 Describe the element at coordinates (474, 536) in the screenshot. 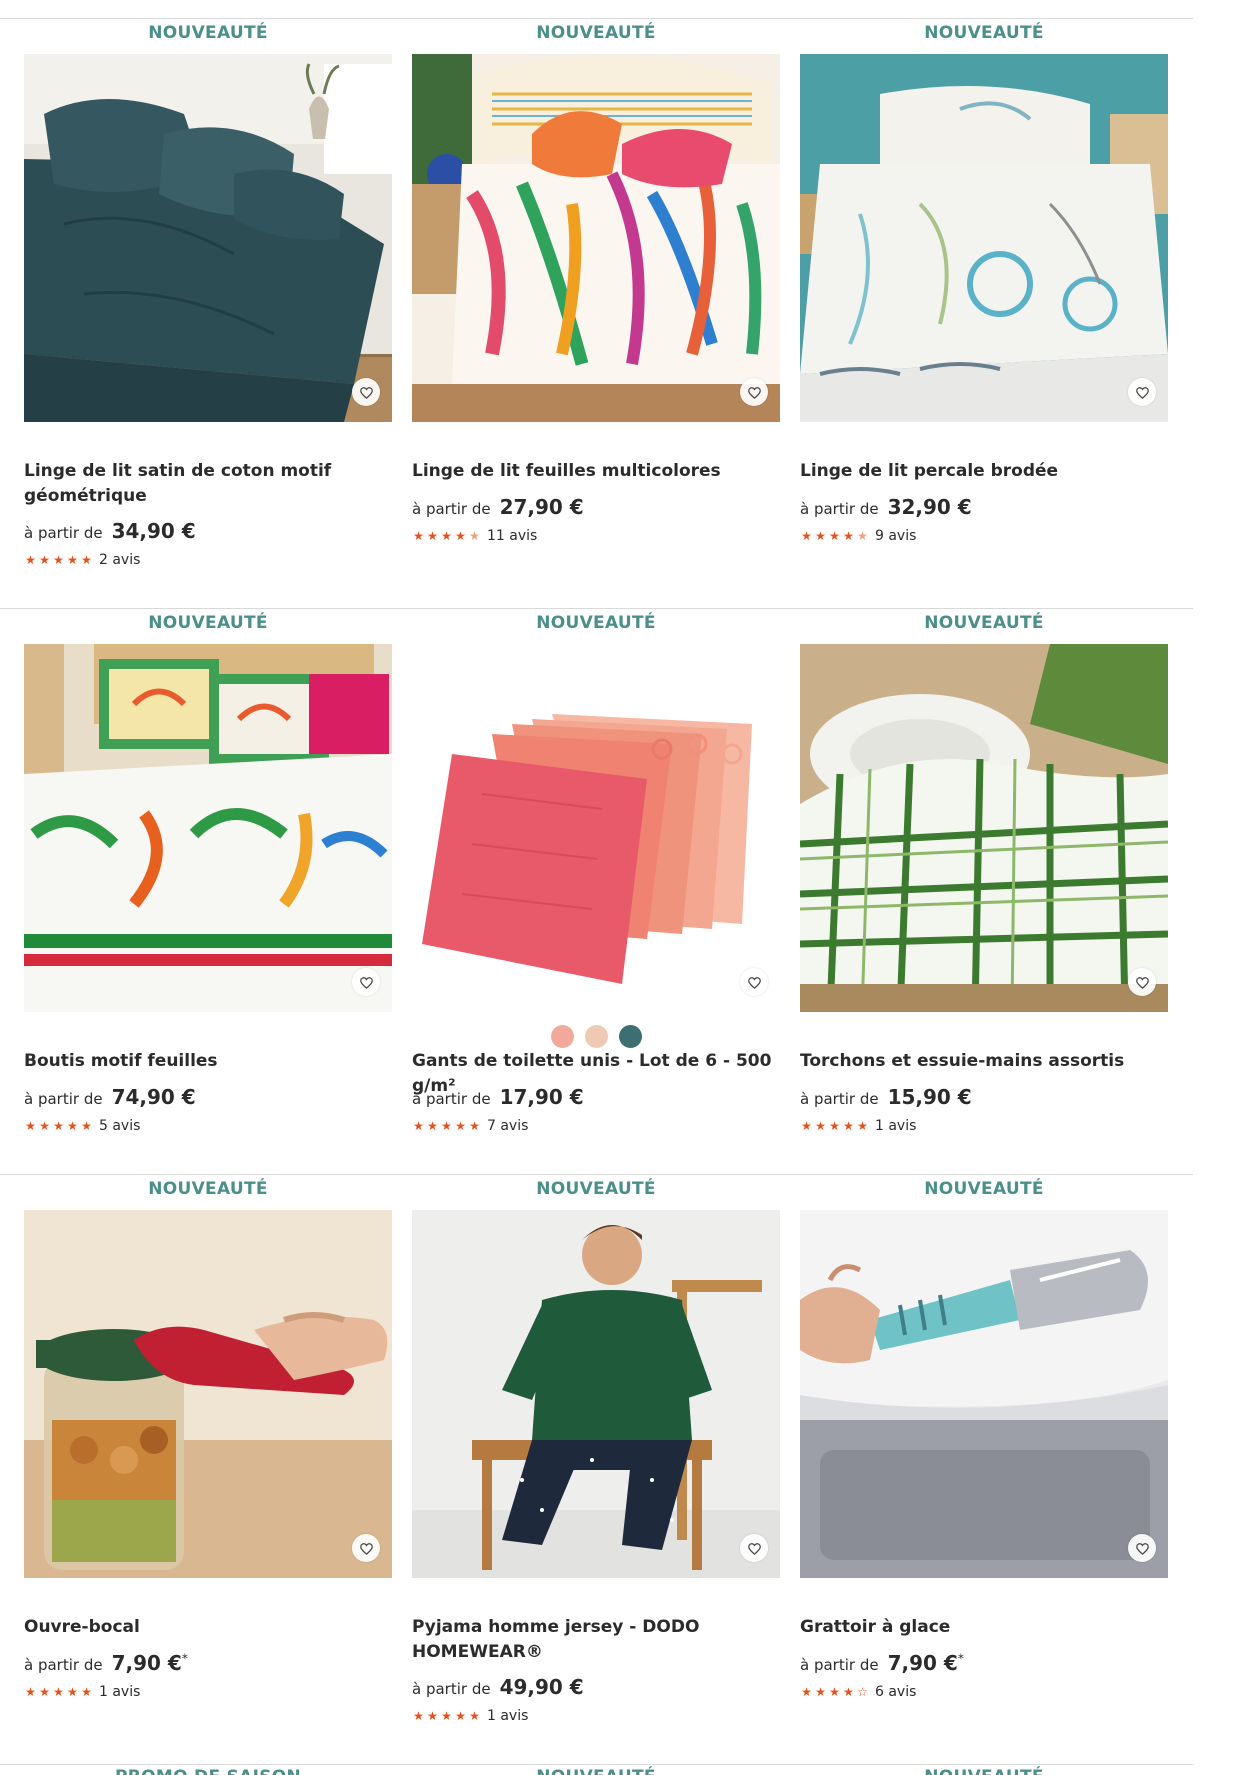

I see `rating: ★ ★ ★ ★ ★ 11 avis` at that location.